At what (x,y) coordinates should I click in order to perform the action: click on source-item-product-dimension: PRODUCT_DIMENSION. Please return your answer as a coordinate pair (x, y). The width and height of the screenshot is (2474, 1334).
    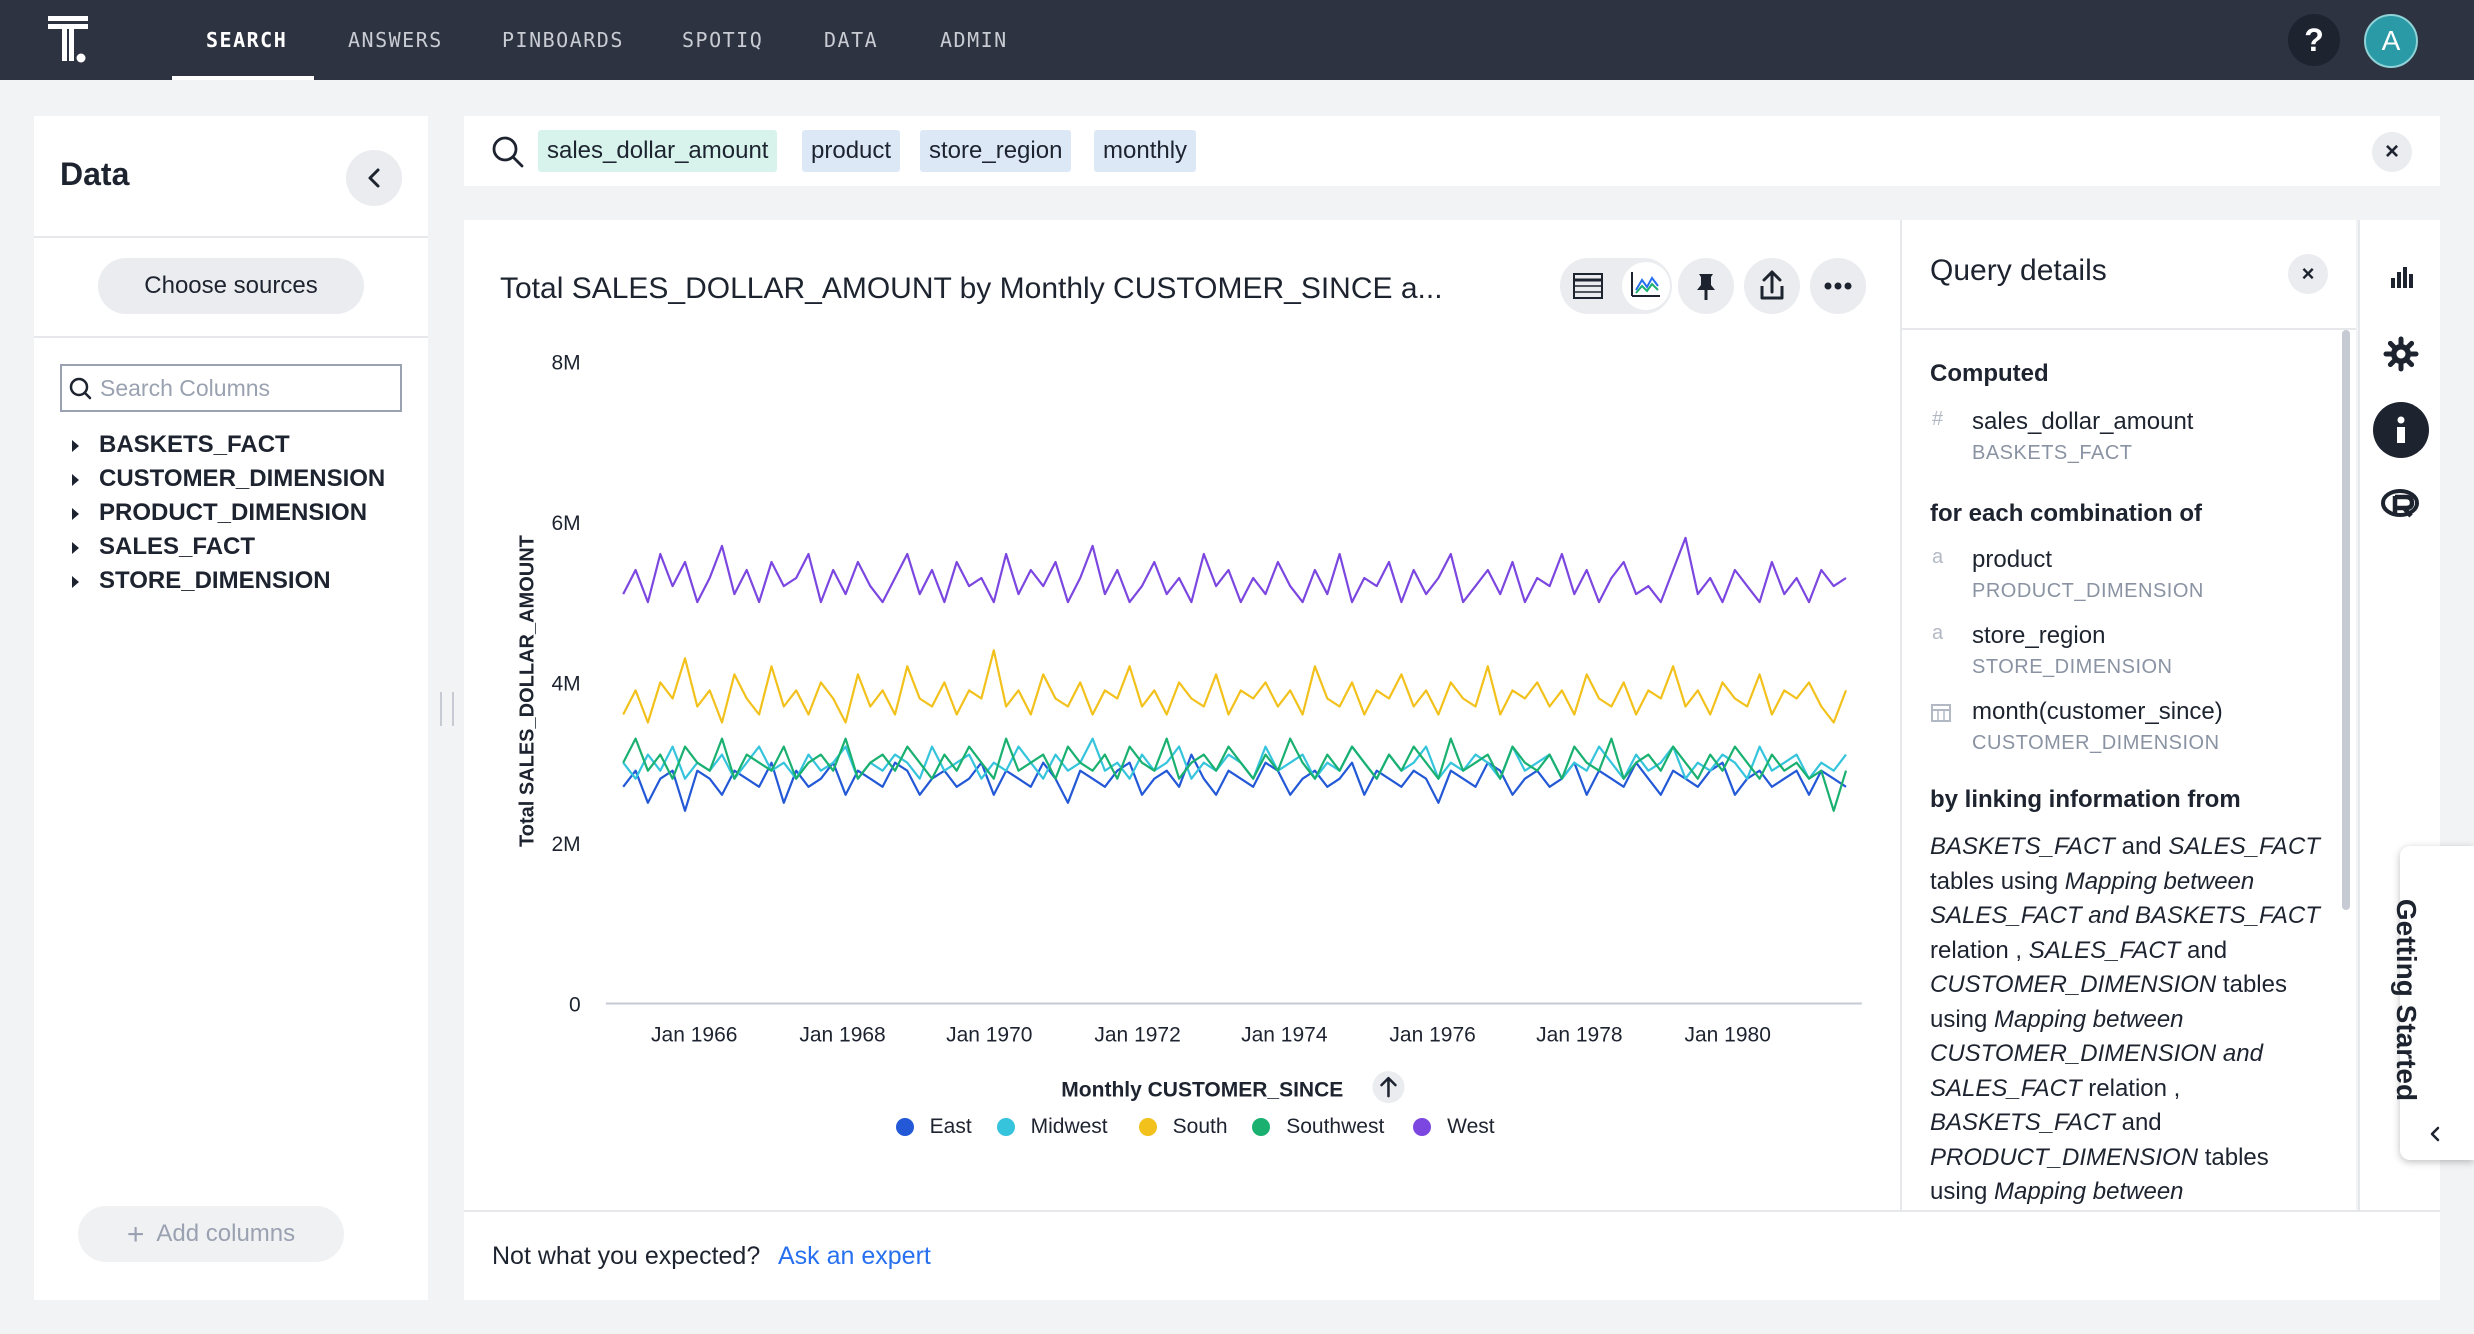
    Looking at the image, I should click on (219, 513).